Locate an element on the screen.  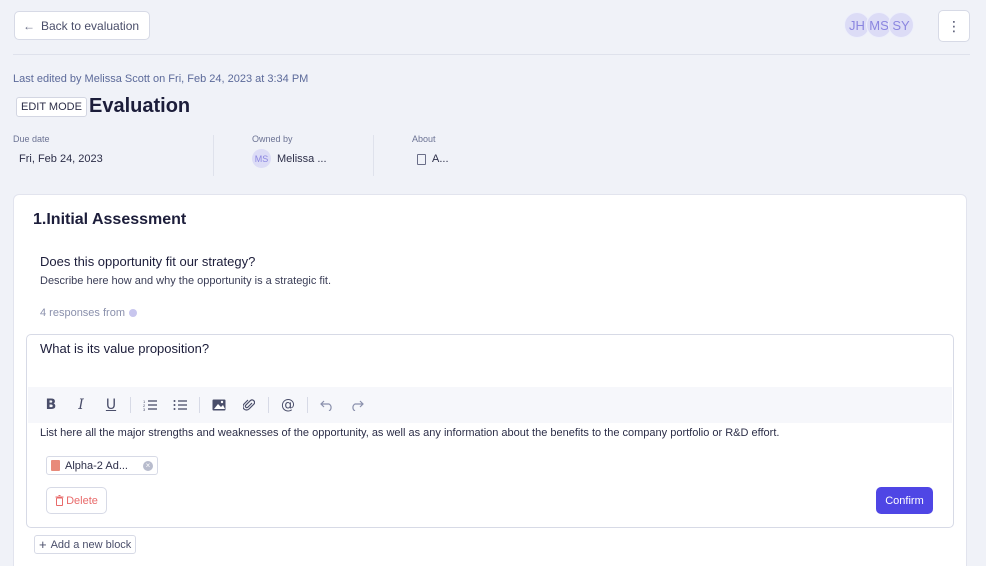
undo-button is located at coordinates (327, 405).